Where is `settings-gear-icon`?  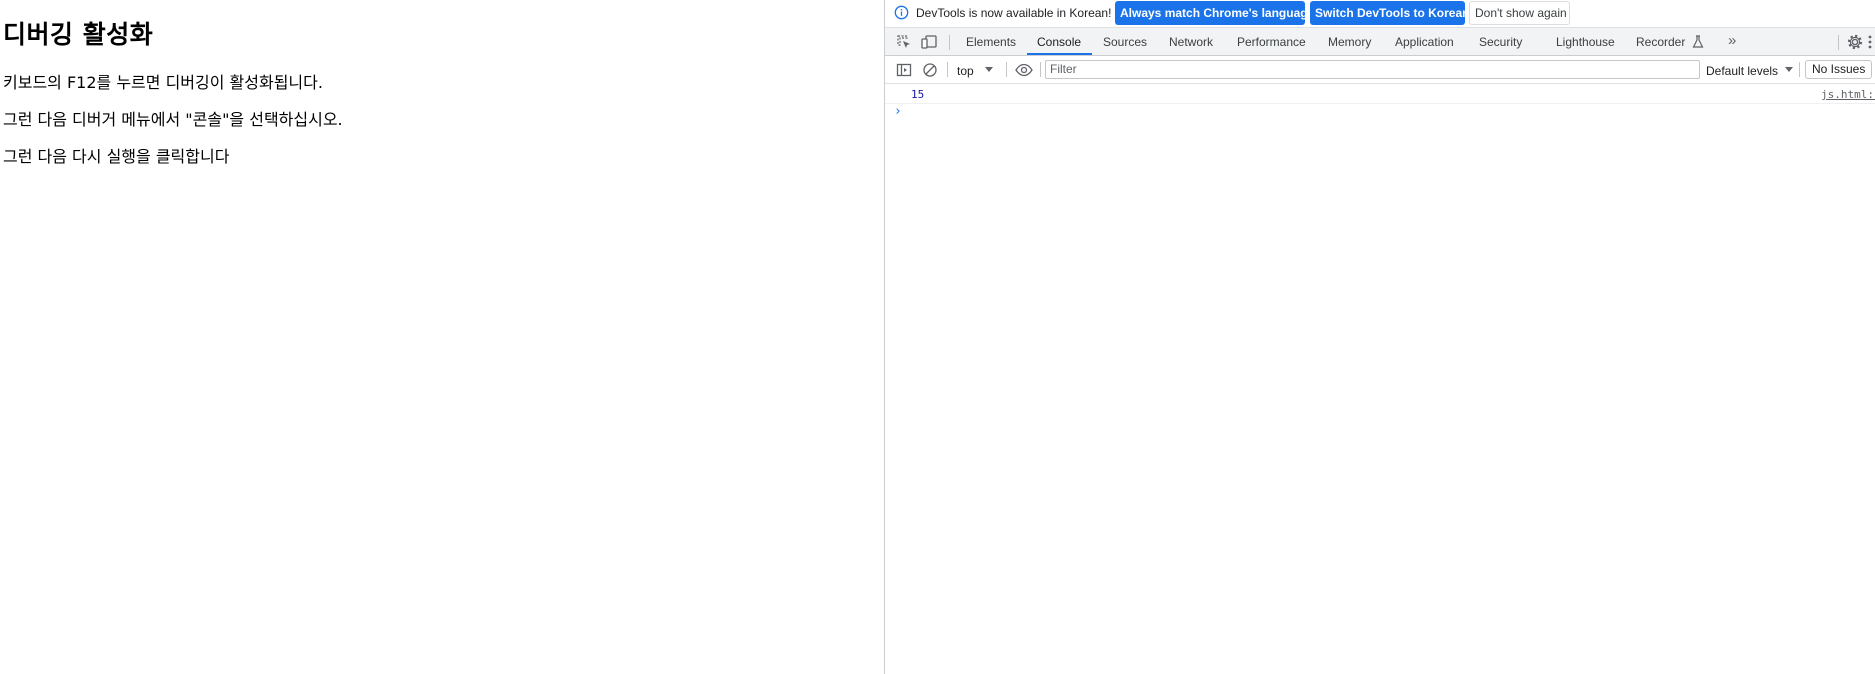
settings-gear-icon is located at coordinates (1855, 42).